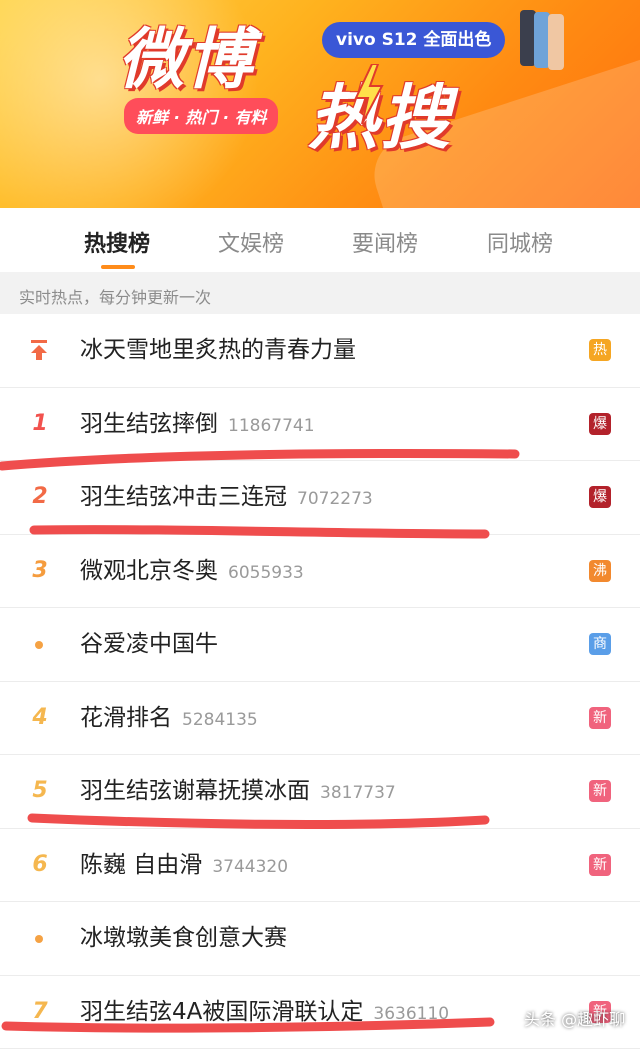 The image size is (640, 1050). Describe the element at coordinates (40, 790) in the screenshot. I see `rank-number: 5` at that location.